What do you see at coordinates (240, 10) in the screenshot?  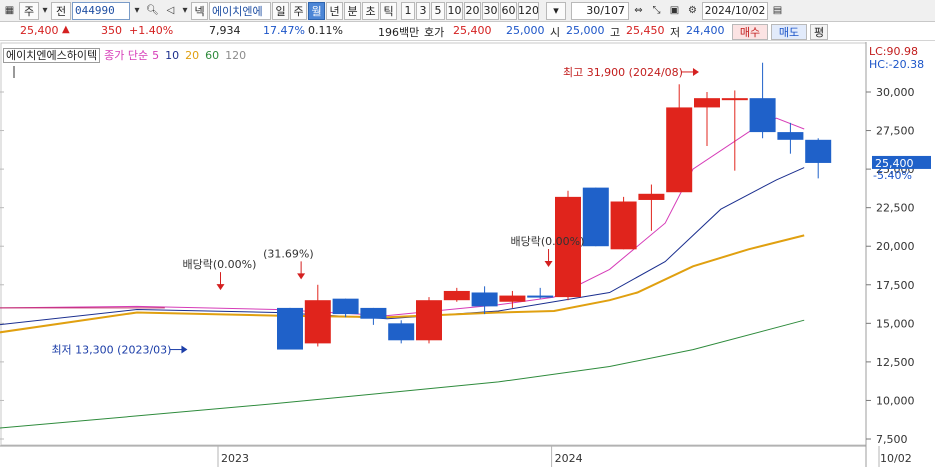 I see `stock-name-field: 에이치엔에` at bounding box center [240, 10].